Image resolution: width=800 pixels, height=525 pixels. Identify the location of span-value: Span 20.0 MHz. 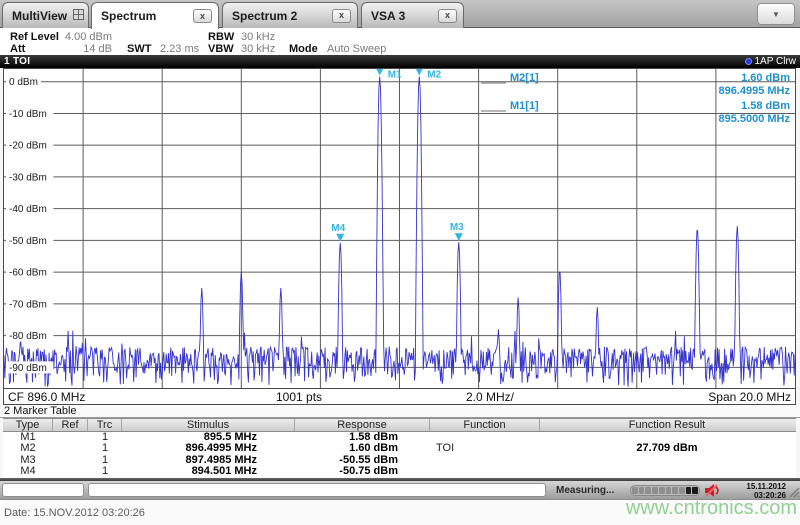
(749, 397).